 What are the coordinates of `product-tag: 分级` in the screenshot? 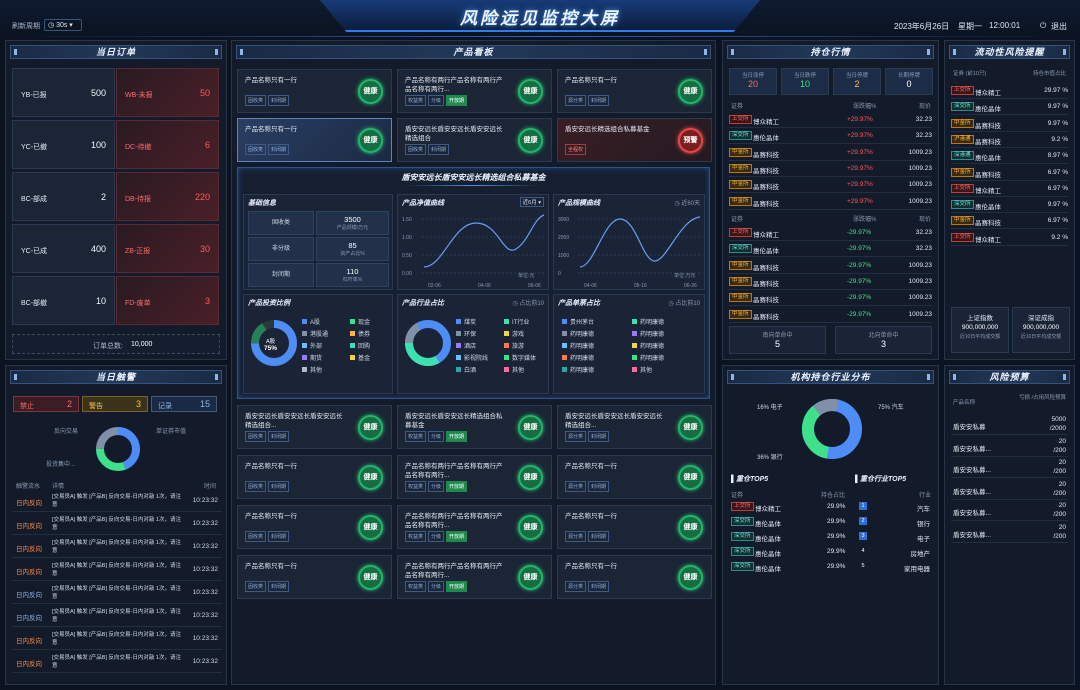 It's located at (436, 586).